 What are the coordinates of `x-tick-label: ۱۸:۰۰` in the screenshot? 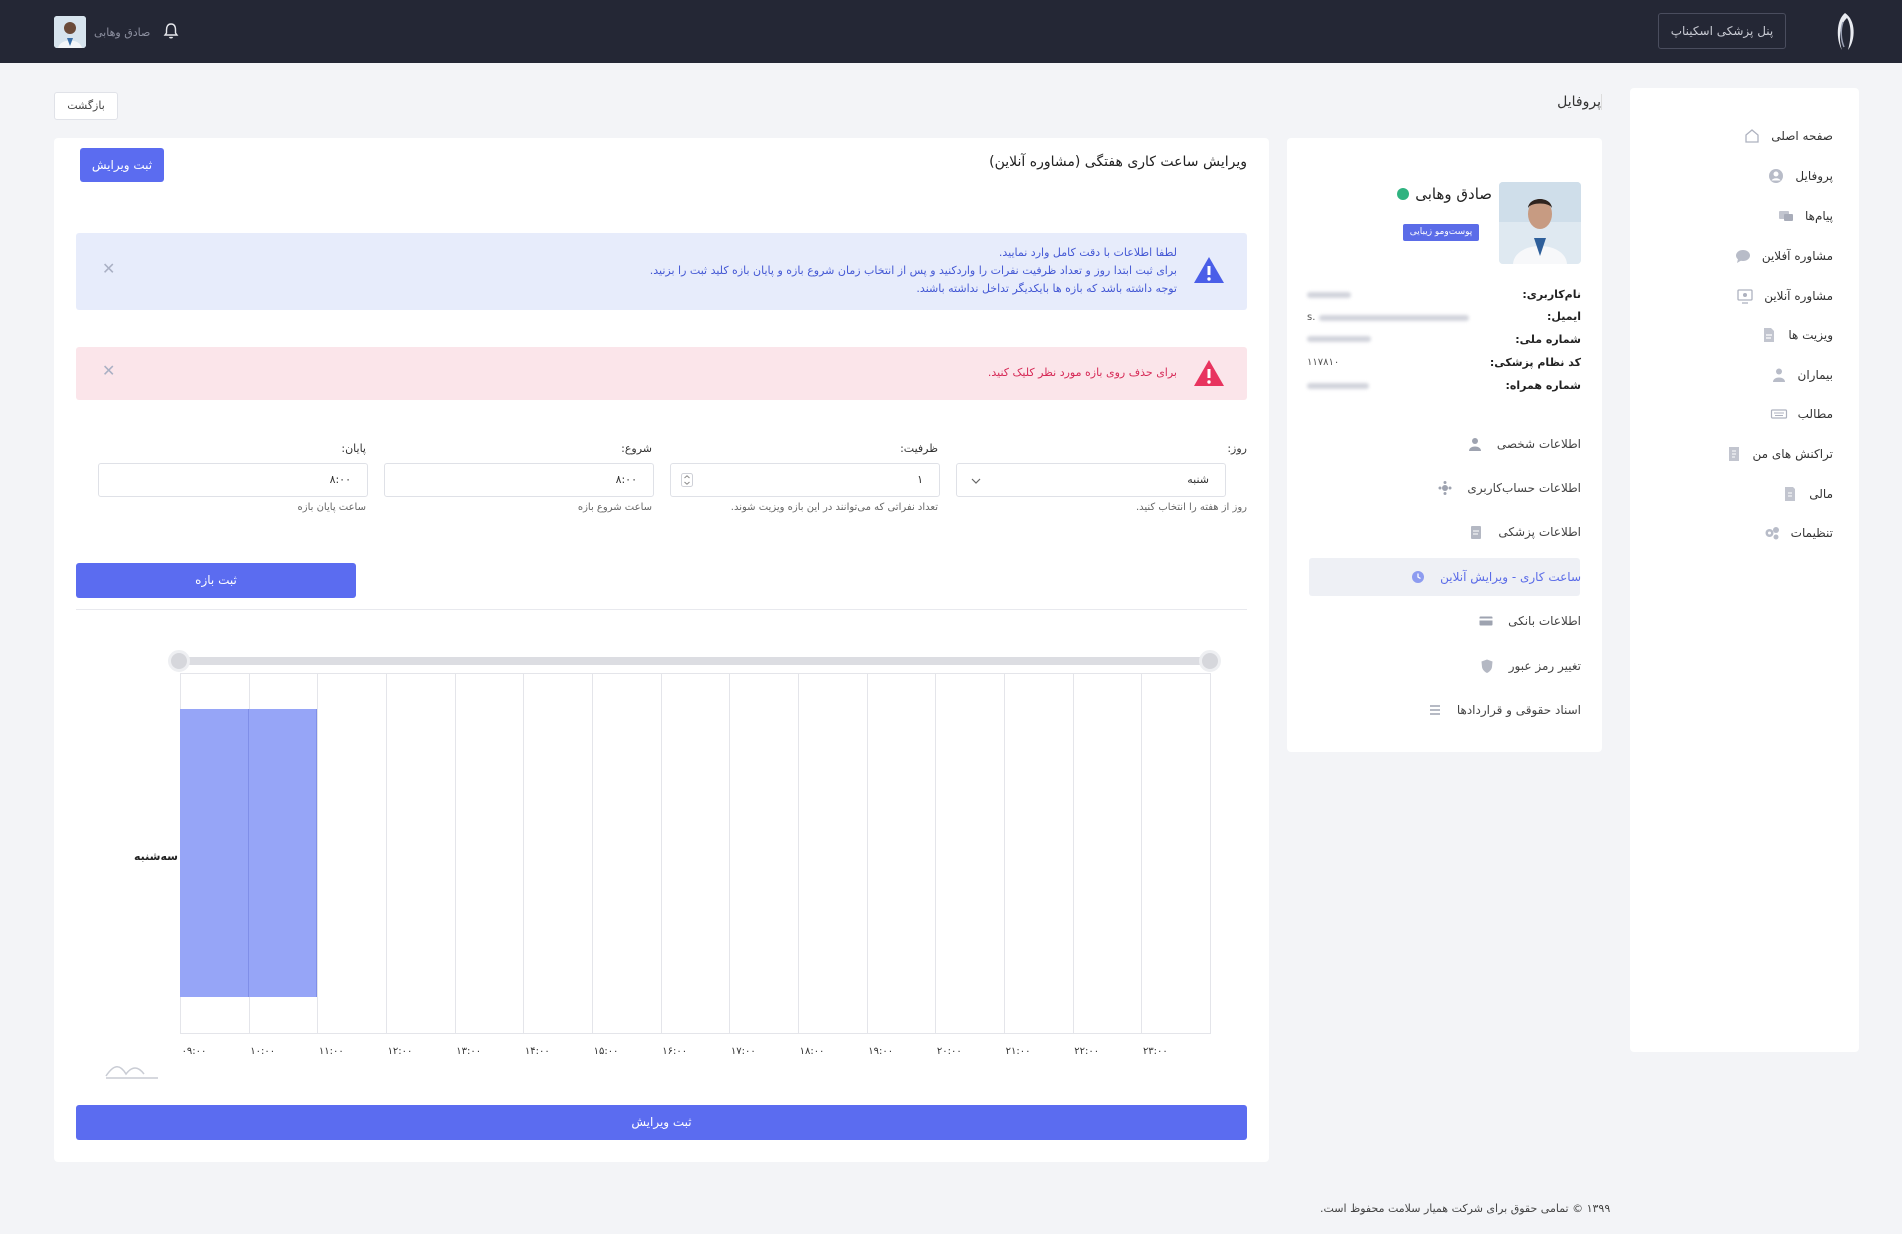 It's located at (812, 1051).